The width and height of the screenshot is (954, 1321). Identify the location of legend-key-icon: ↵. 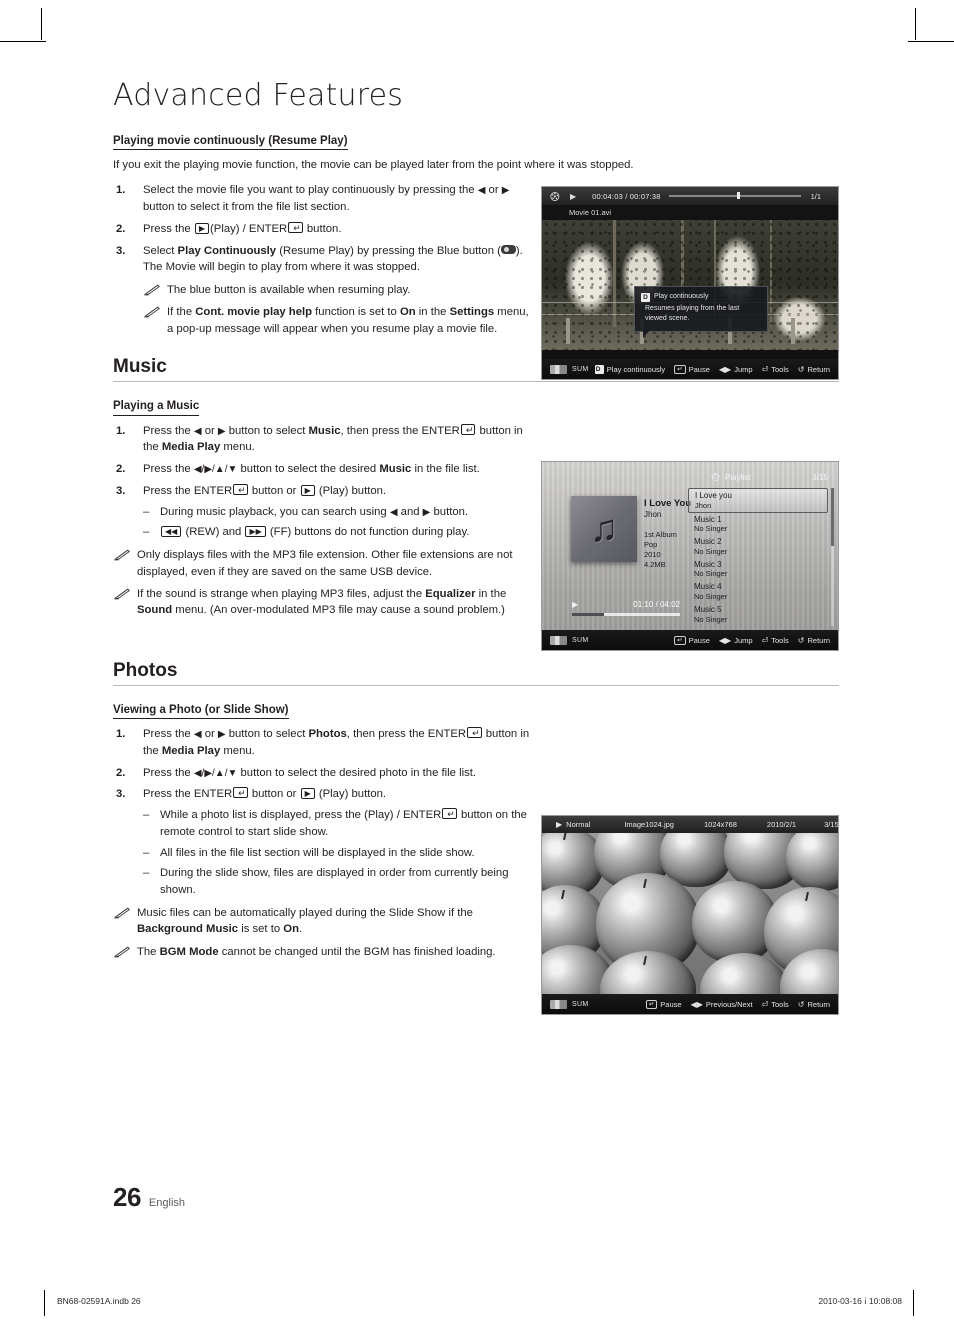
(651, 1004).